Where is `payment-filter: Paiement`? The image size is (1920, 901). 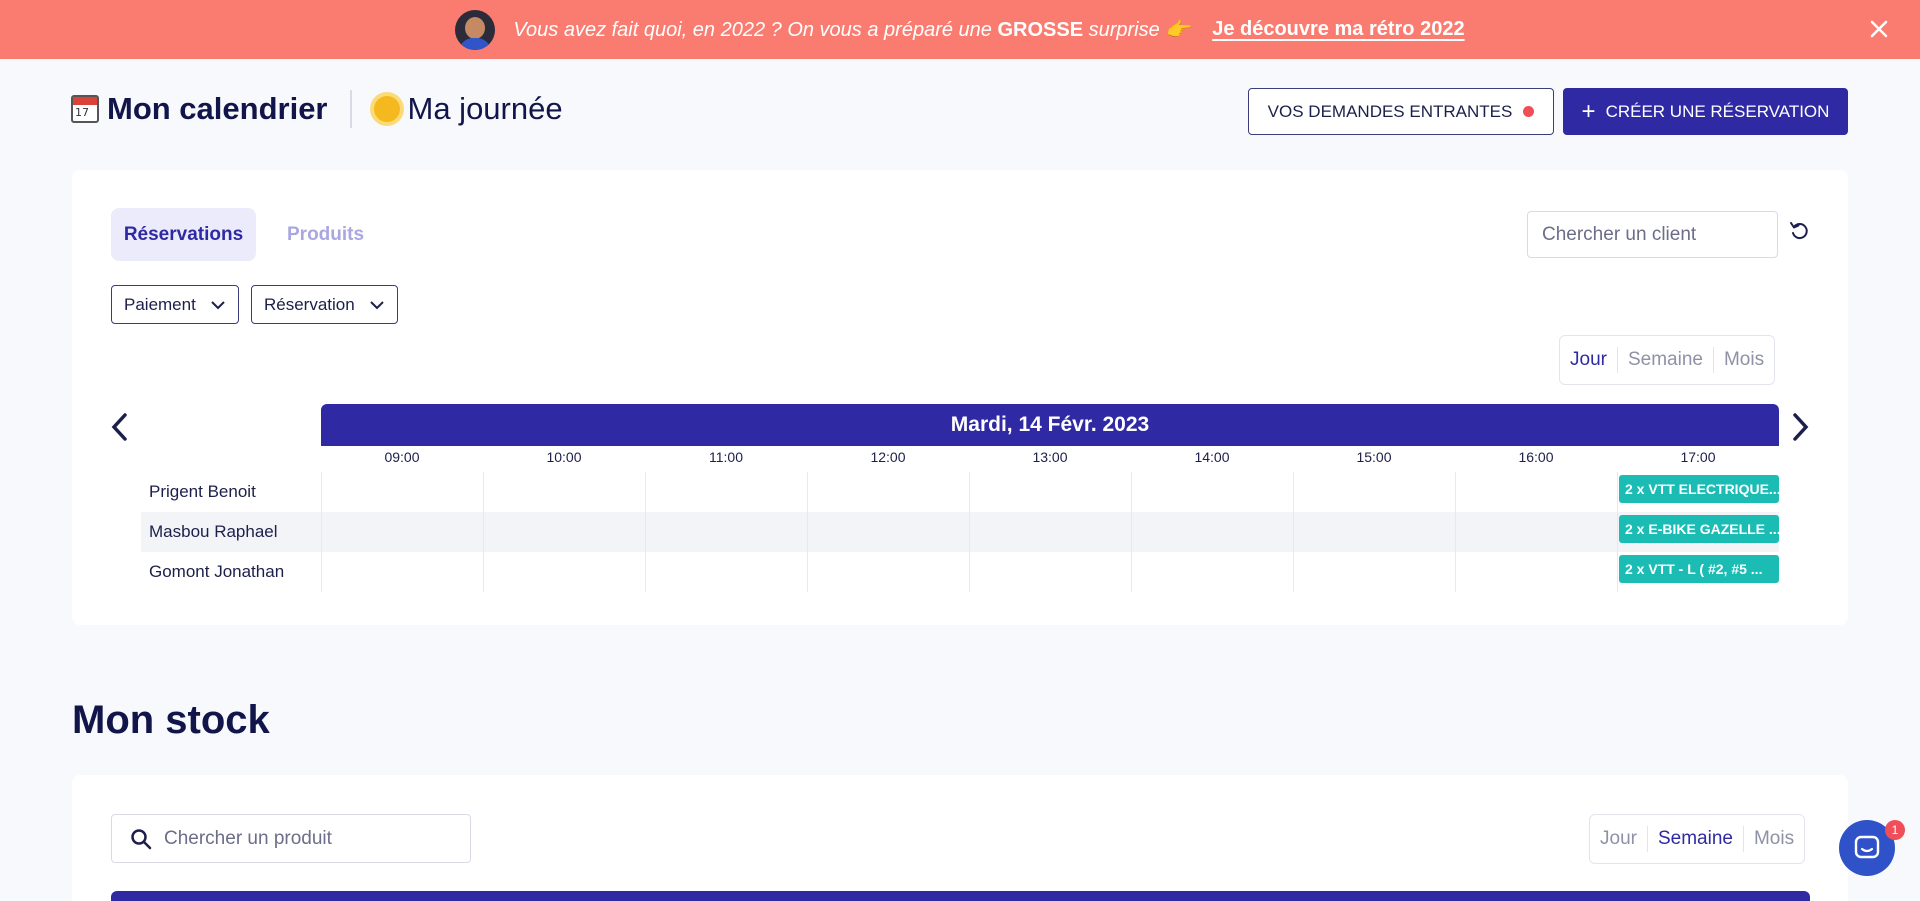
payment-filter: Paiement is located at coordinates (175, 304).